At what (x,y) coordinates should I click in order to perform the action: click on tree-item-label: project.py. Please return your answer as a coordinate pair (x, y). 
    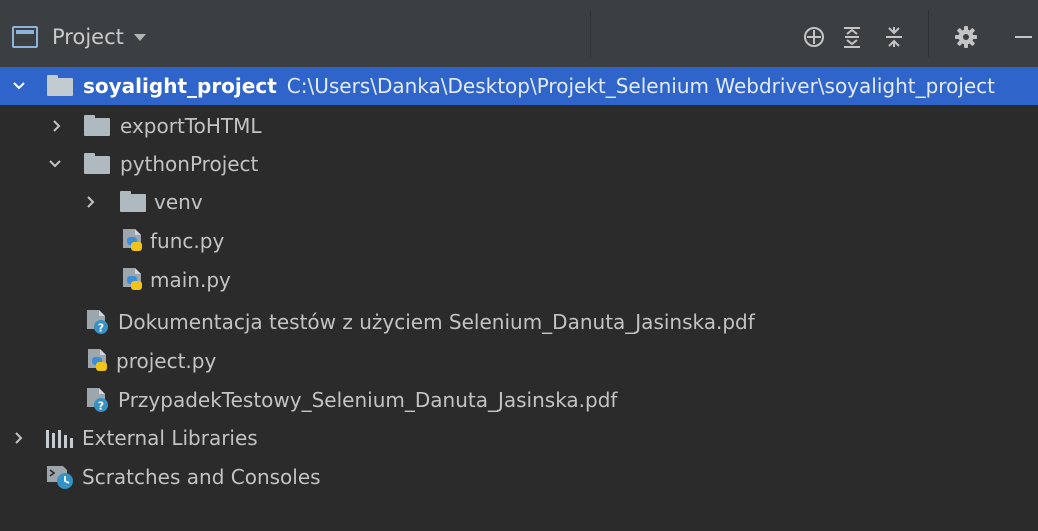
    Looking at the image, I should click on (166, 361).